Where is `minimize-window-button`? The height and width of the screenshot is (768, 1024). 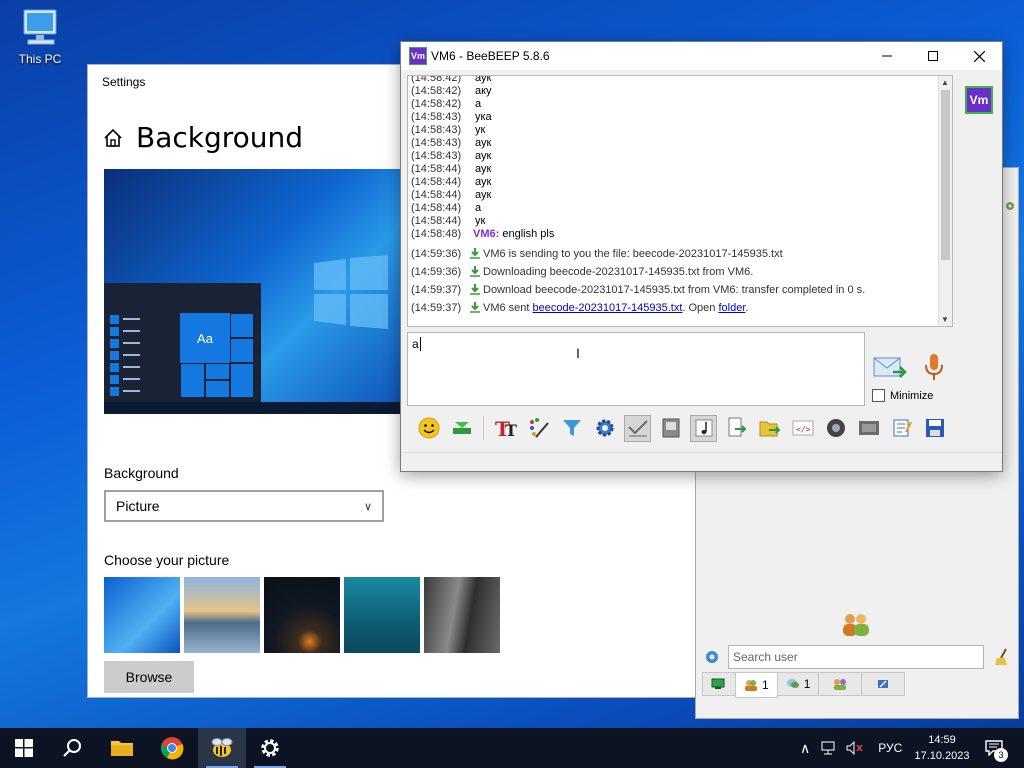 minimize-window-button is located at coordinates (887, 56).